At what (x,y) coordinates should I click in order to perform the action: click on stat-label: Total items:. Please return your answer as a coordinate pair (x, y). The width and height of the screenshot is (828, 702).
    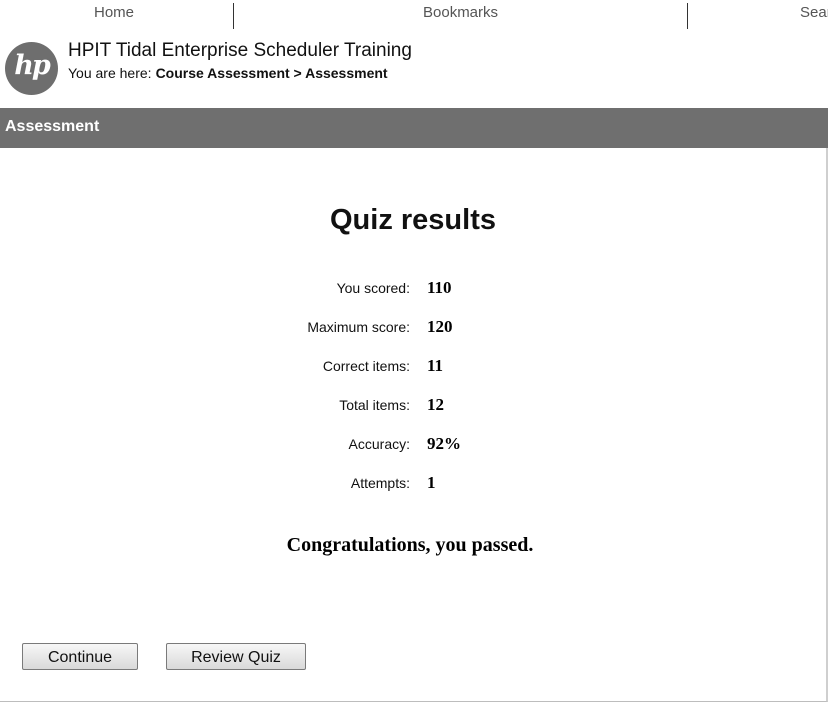
    Looking at the image, I should click on (374, 405).